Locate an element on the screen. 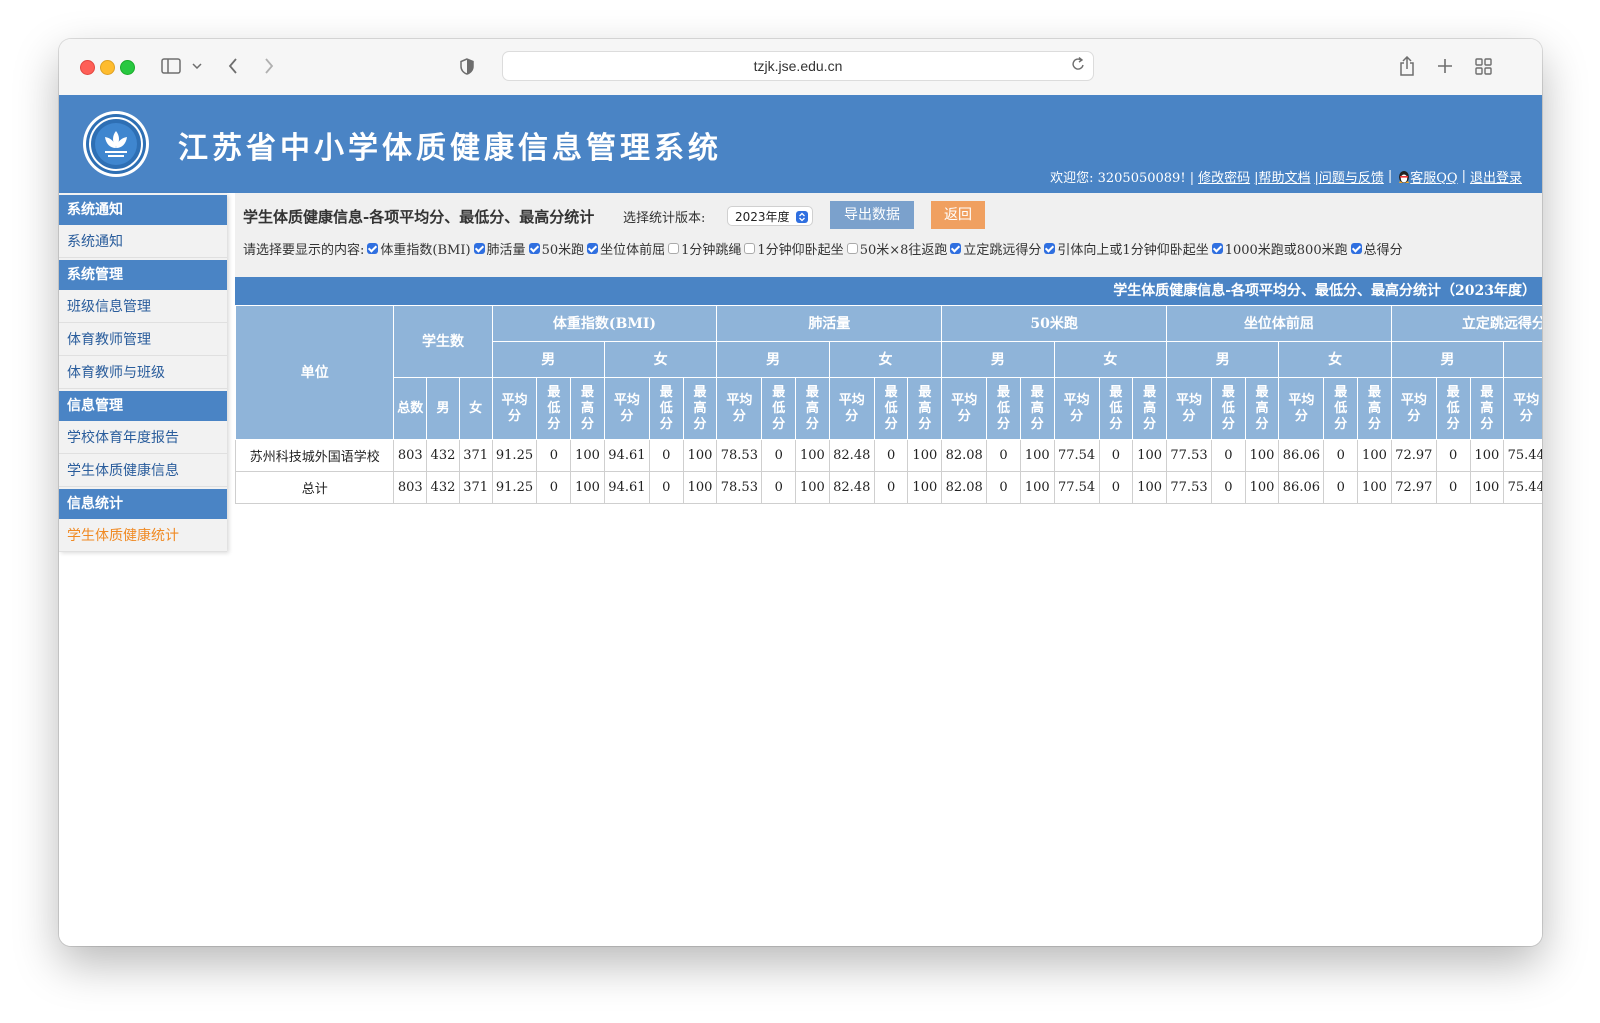 The height and width of the screenshot is (1023, 1600). count-sub-header: 女 is located at coordinates (475, 408).